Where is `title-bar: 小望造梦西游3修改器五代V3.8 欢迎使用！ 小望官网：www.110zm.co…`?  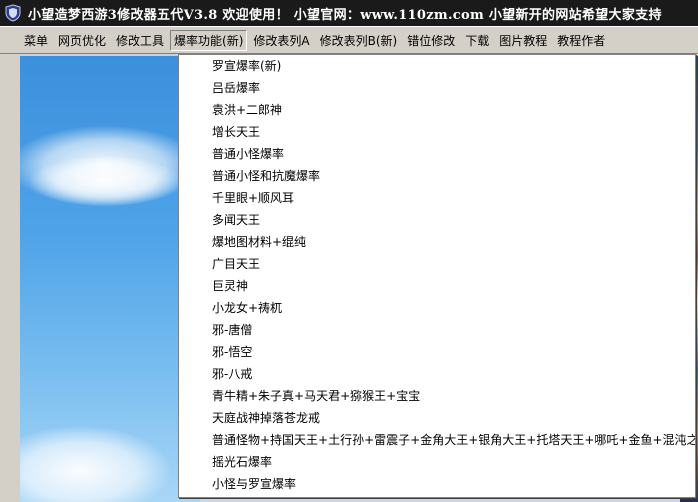 title-bar: 小望造梦西游3修改器五代V3.8 欢迎使用！ 小望官网：www.110zm.co… is located at coordinates (349, 13).